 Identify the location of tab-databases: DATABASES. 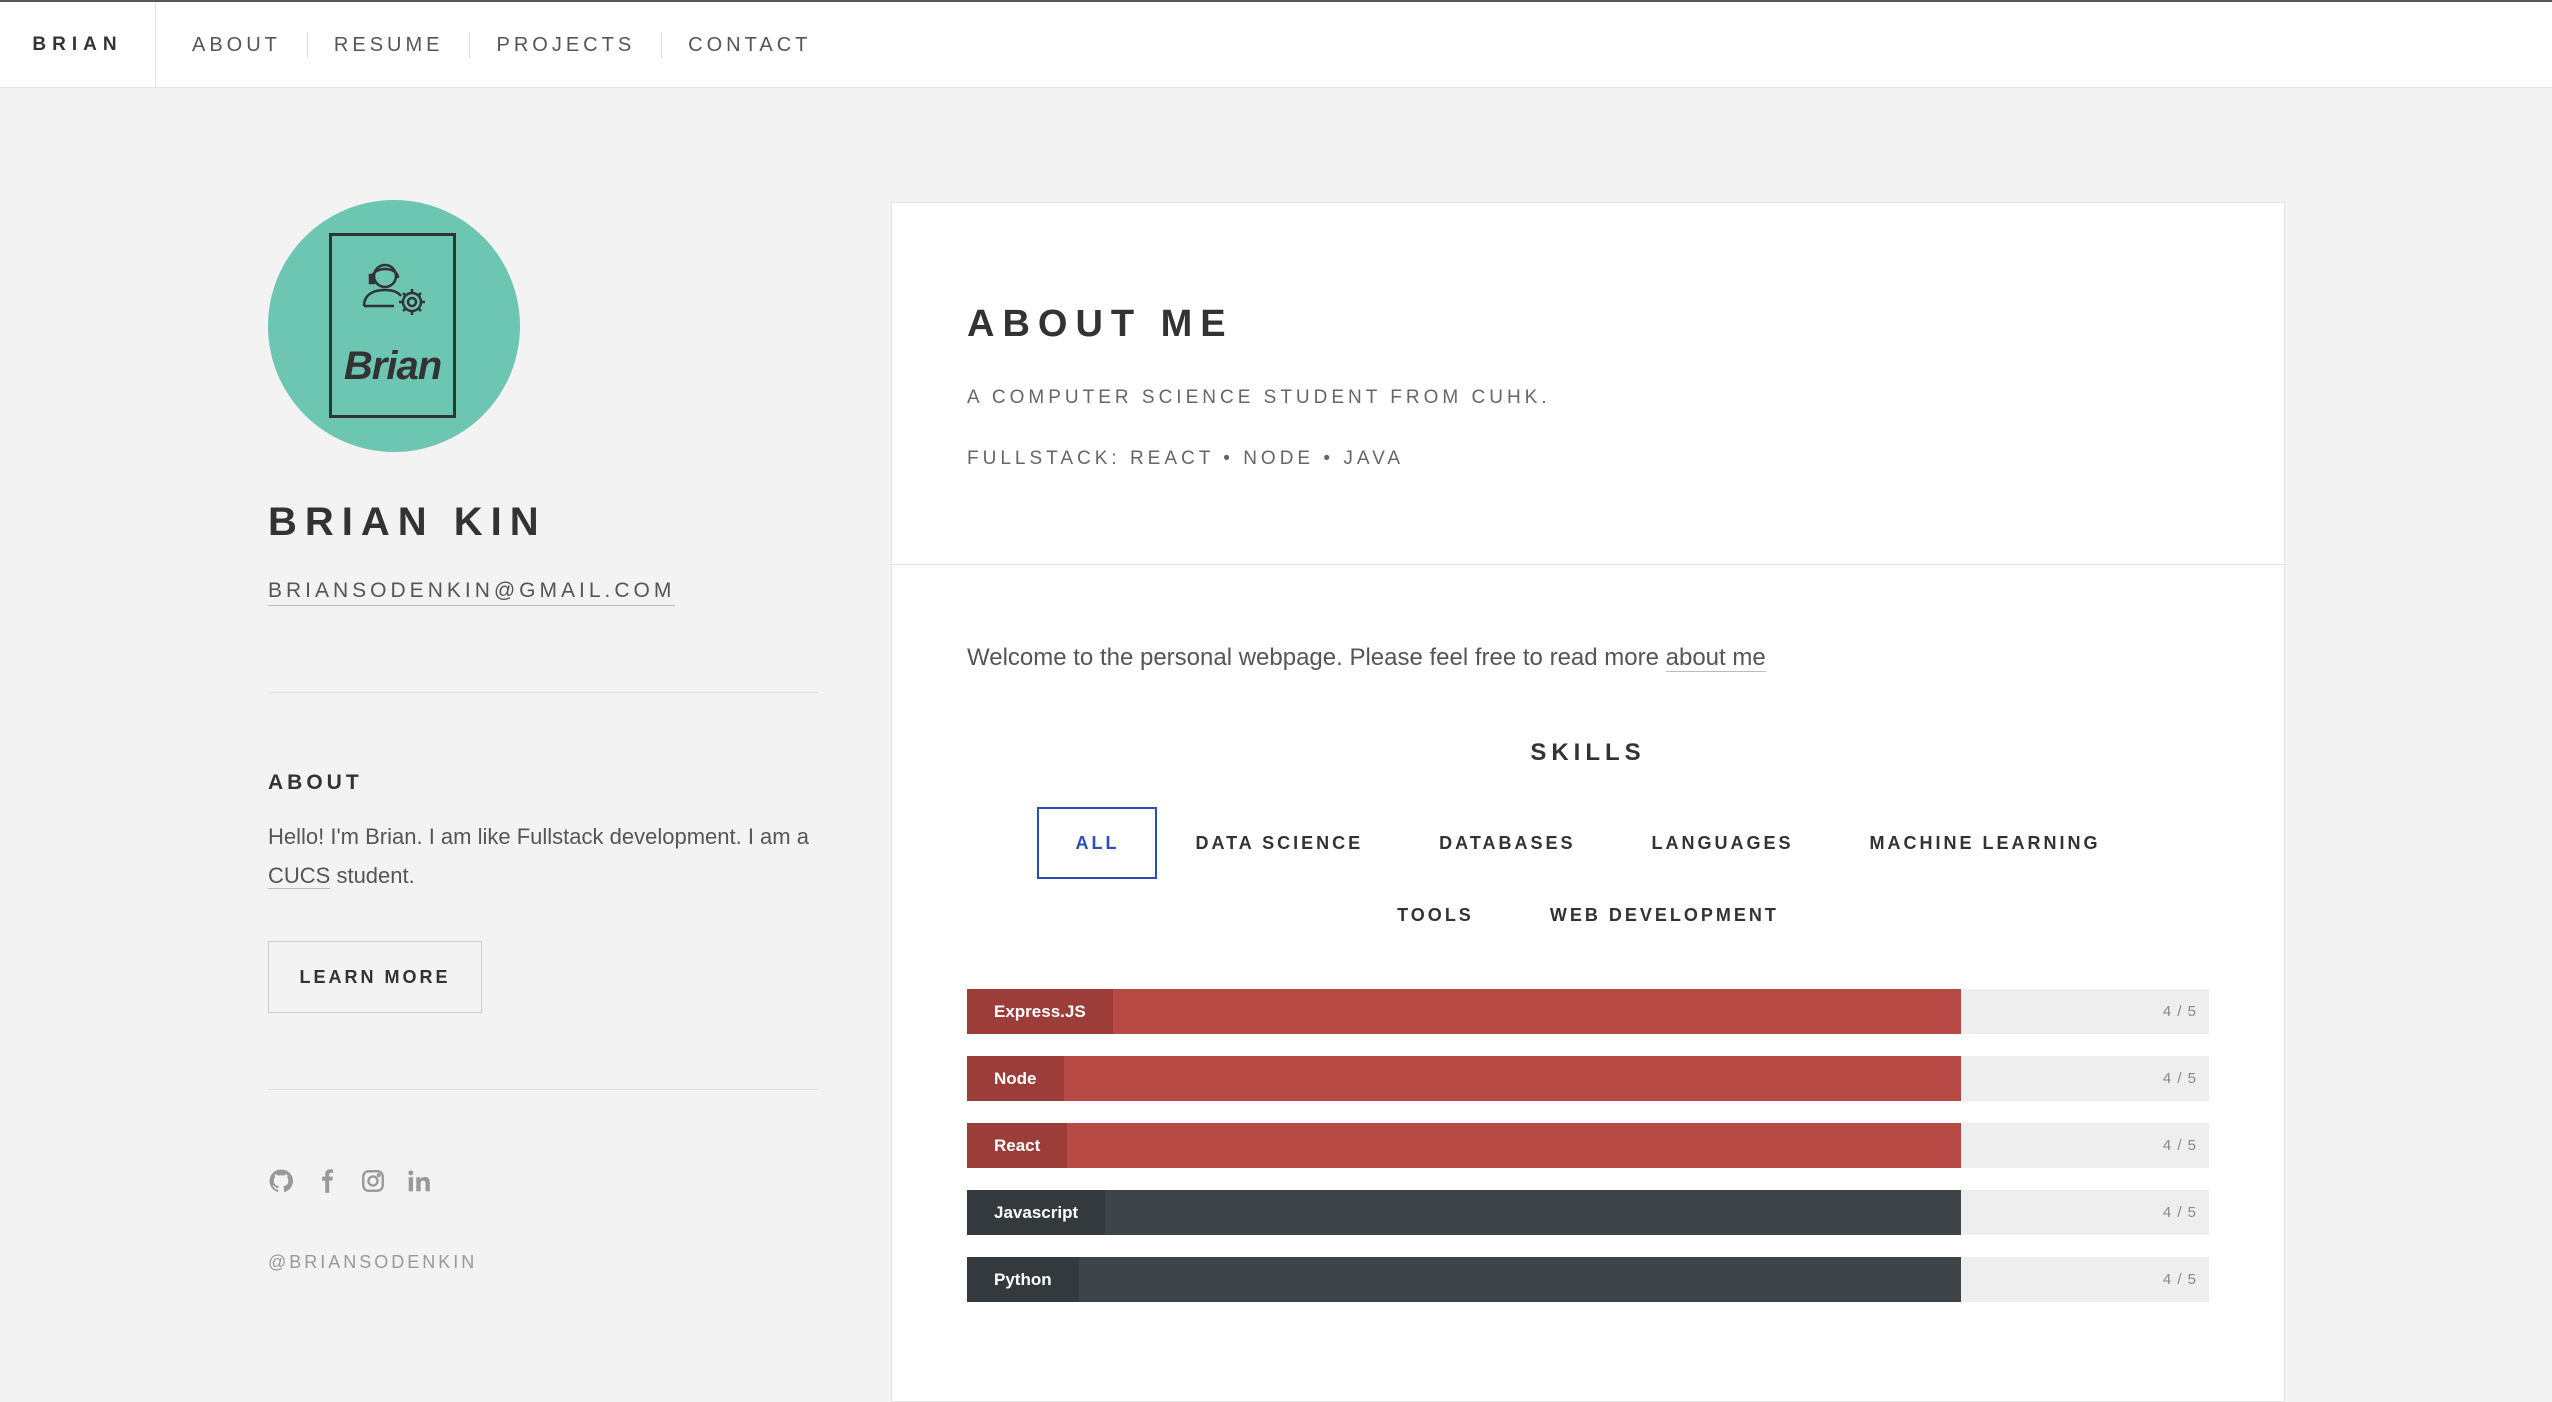
(1507, 843).